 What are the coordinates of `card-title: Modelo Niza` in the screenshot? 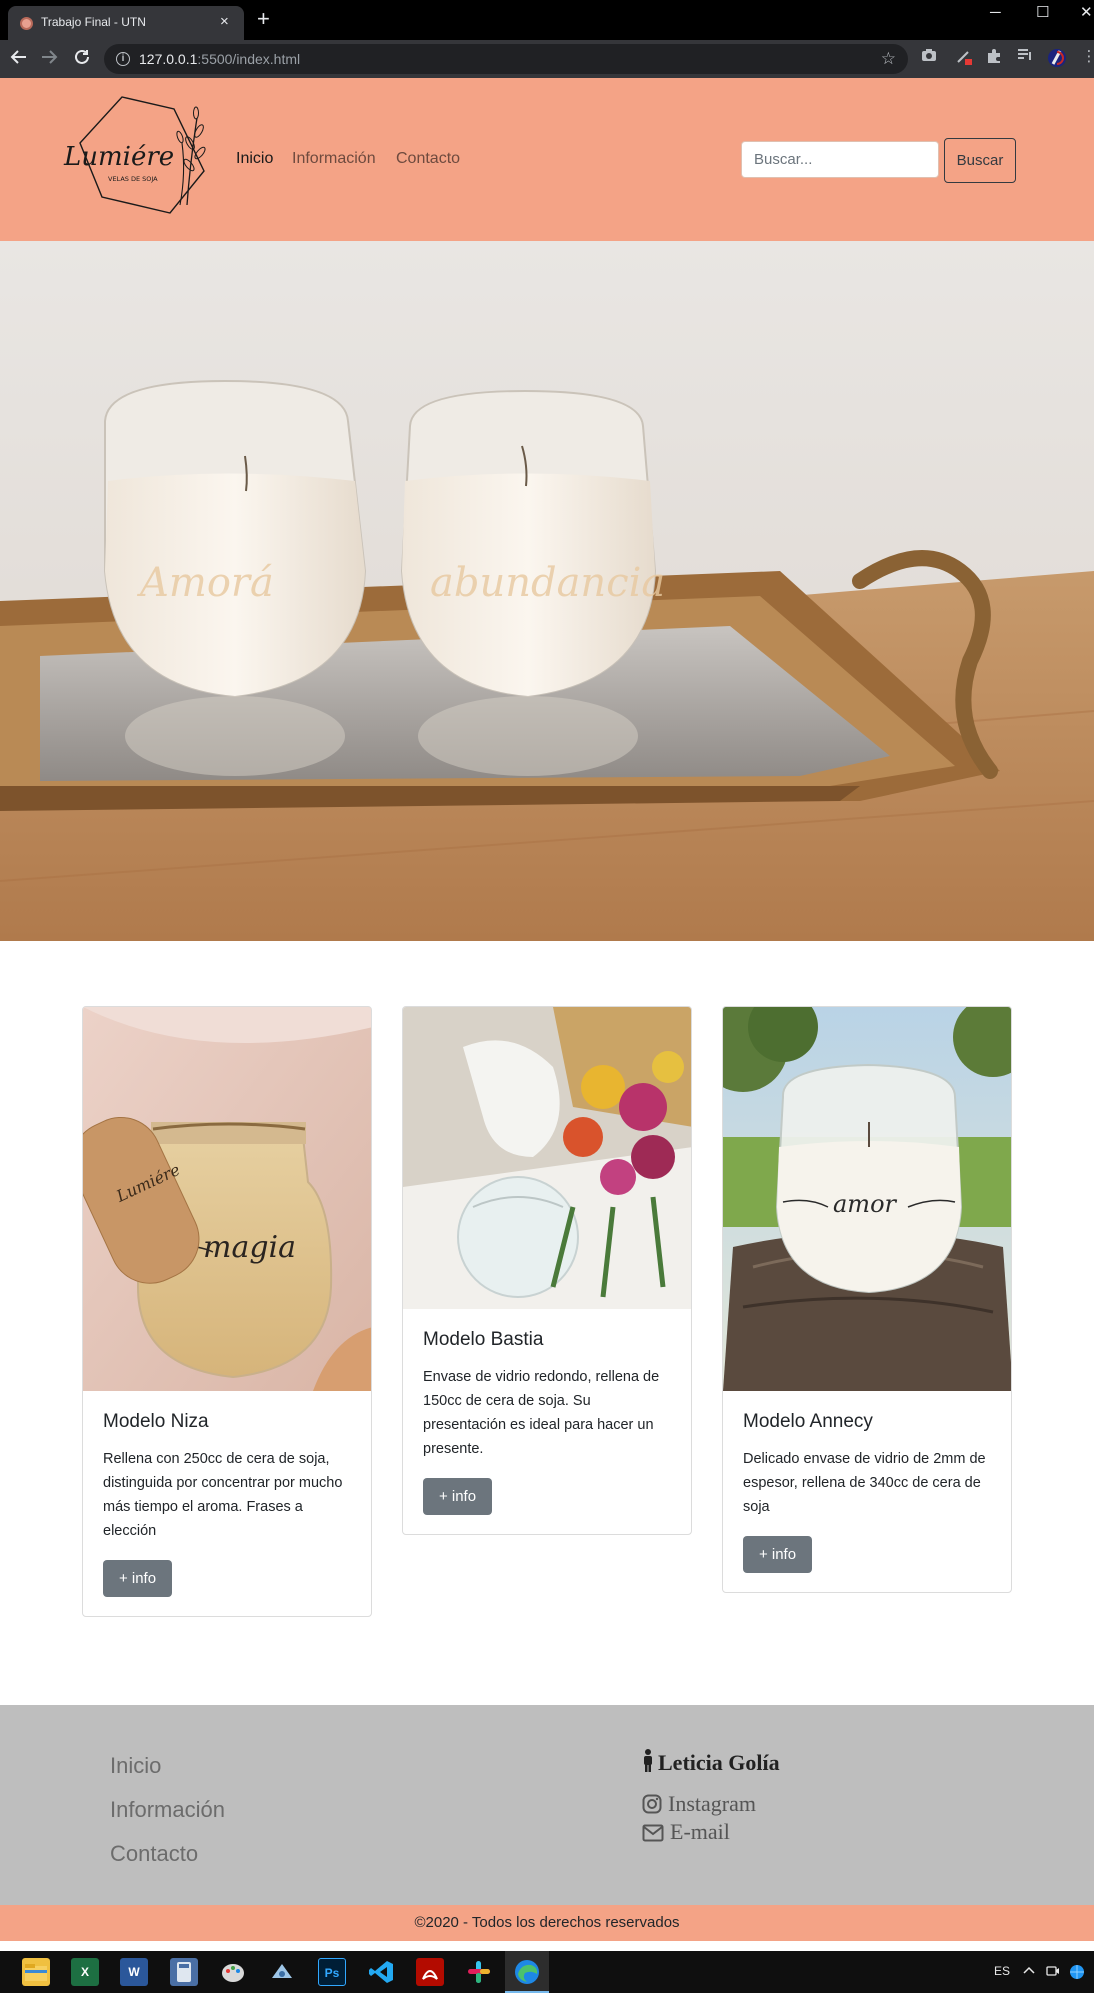 It's located at (156, 1421).